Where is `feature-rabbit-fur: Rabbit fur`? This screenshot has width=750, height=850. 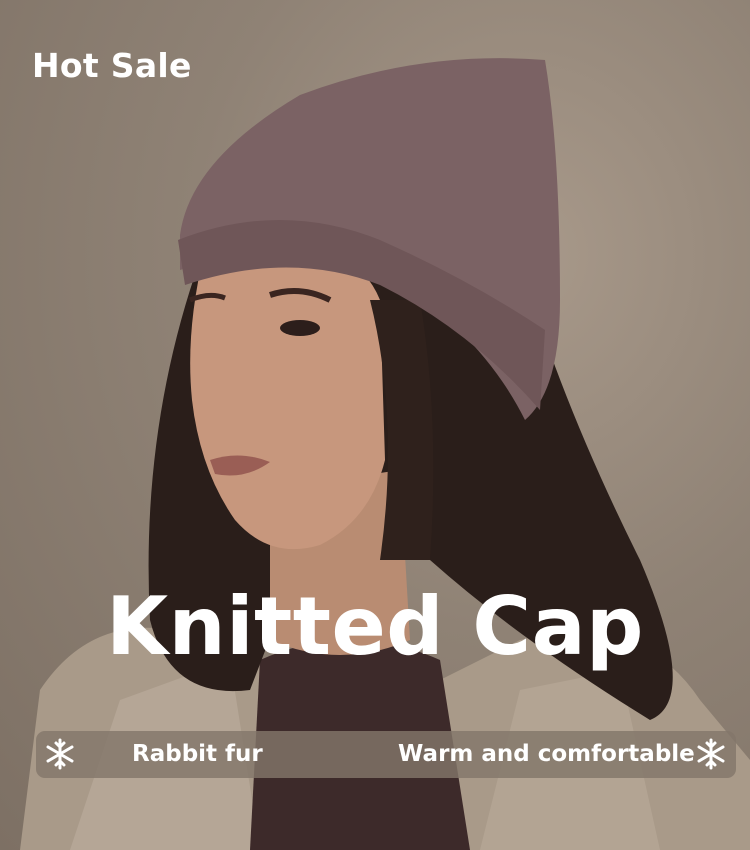 feature-rabbit-fur: Rabbit fur is located at coordinates (197, 754).